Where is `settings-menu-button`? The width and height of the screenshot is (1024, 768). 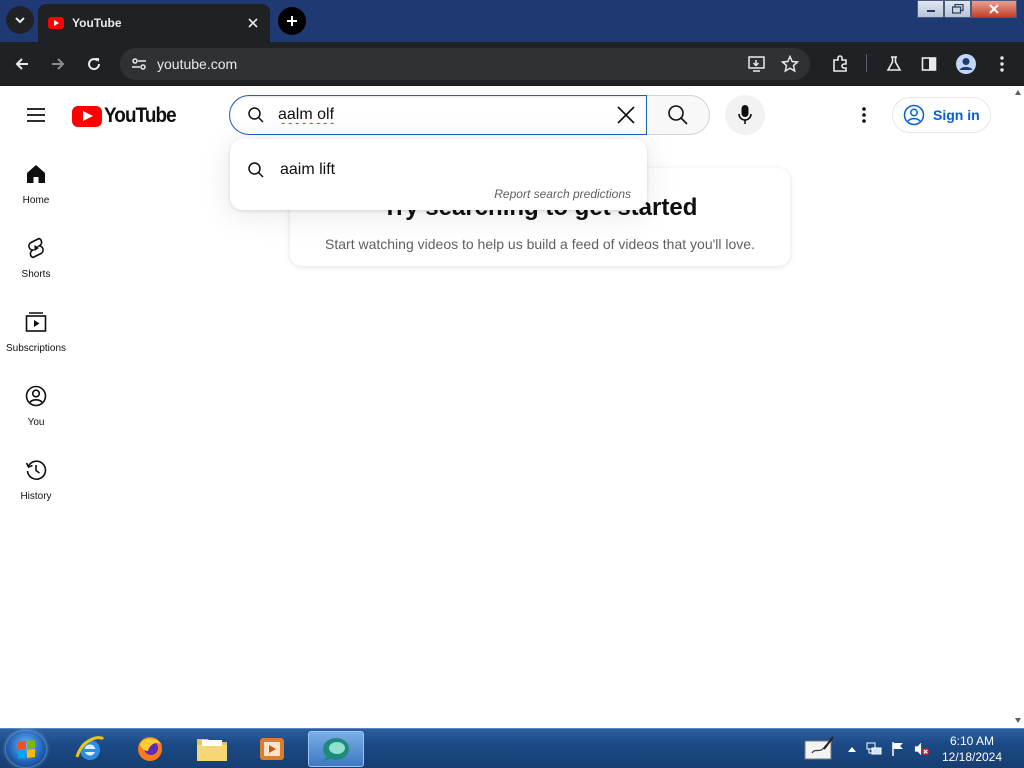 settings-menu-button is located at coordinates (864, 115).